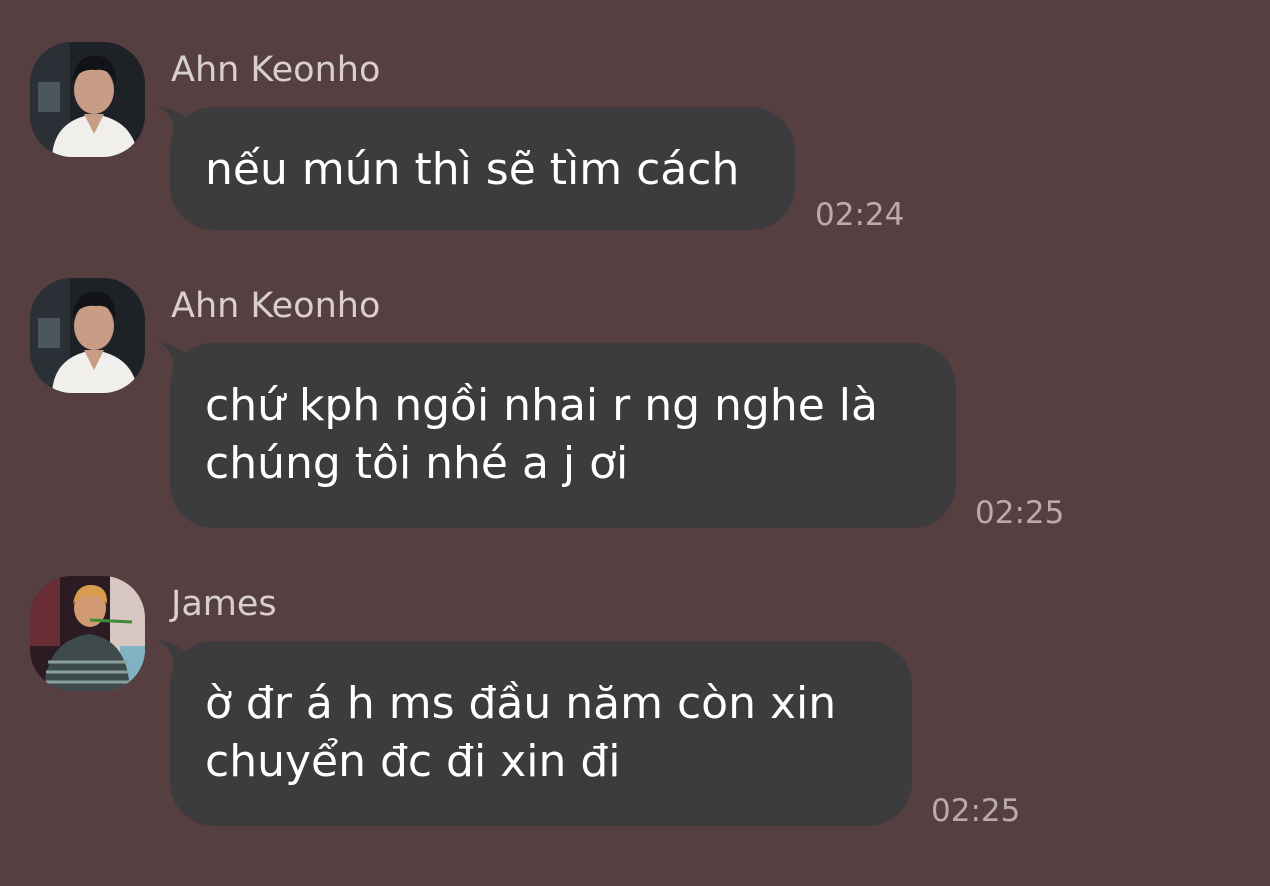 The height and width of the screenshot is (886, 1270). I want to click on message-text-line: nếu mún thì sẽ tìm cách, so click(472, 169).